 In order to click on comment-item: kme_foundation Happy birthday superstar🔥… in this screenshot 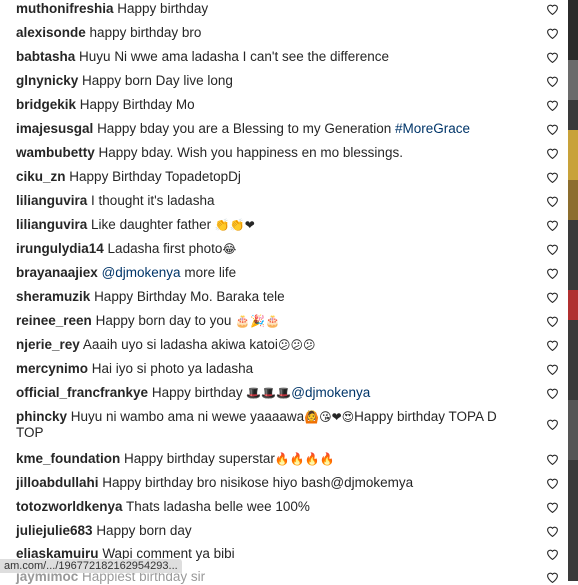, I will do `click(276, 459)`.